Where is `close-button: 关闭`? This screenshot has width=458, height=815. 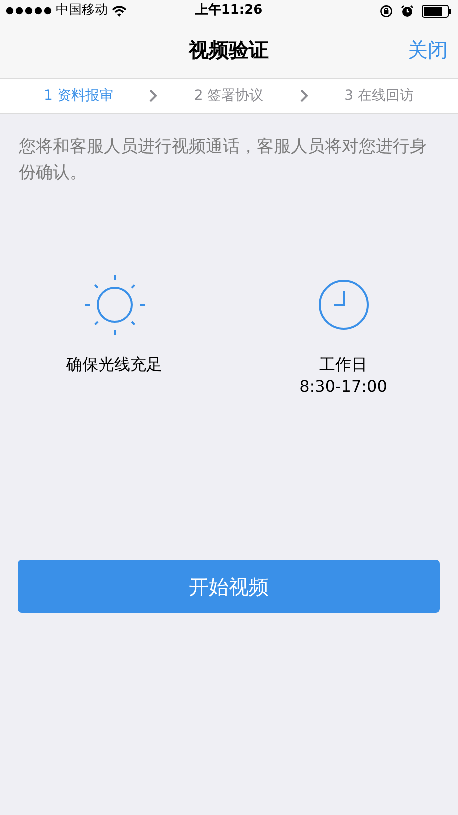
close-button: 关闭 is located at coordinates (428, 50).